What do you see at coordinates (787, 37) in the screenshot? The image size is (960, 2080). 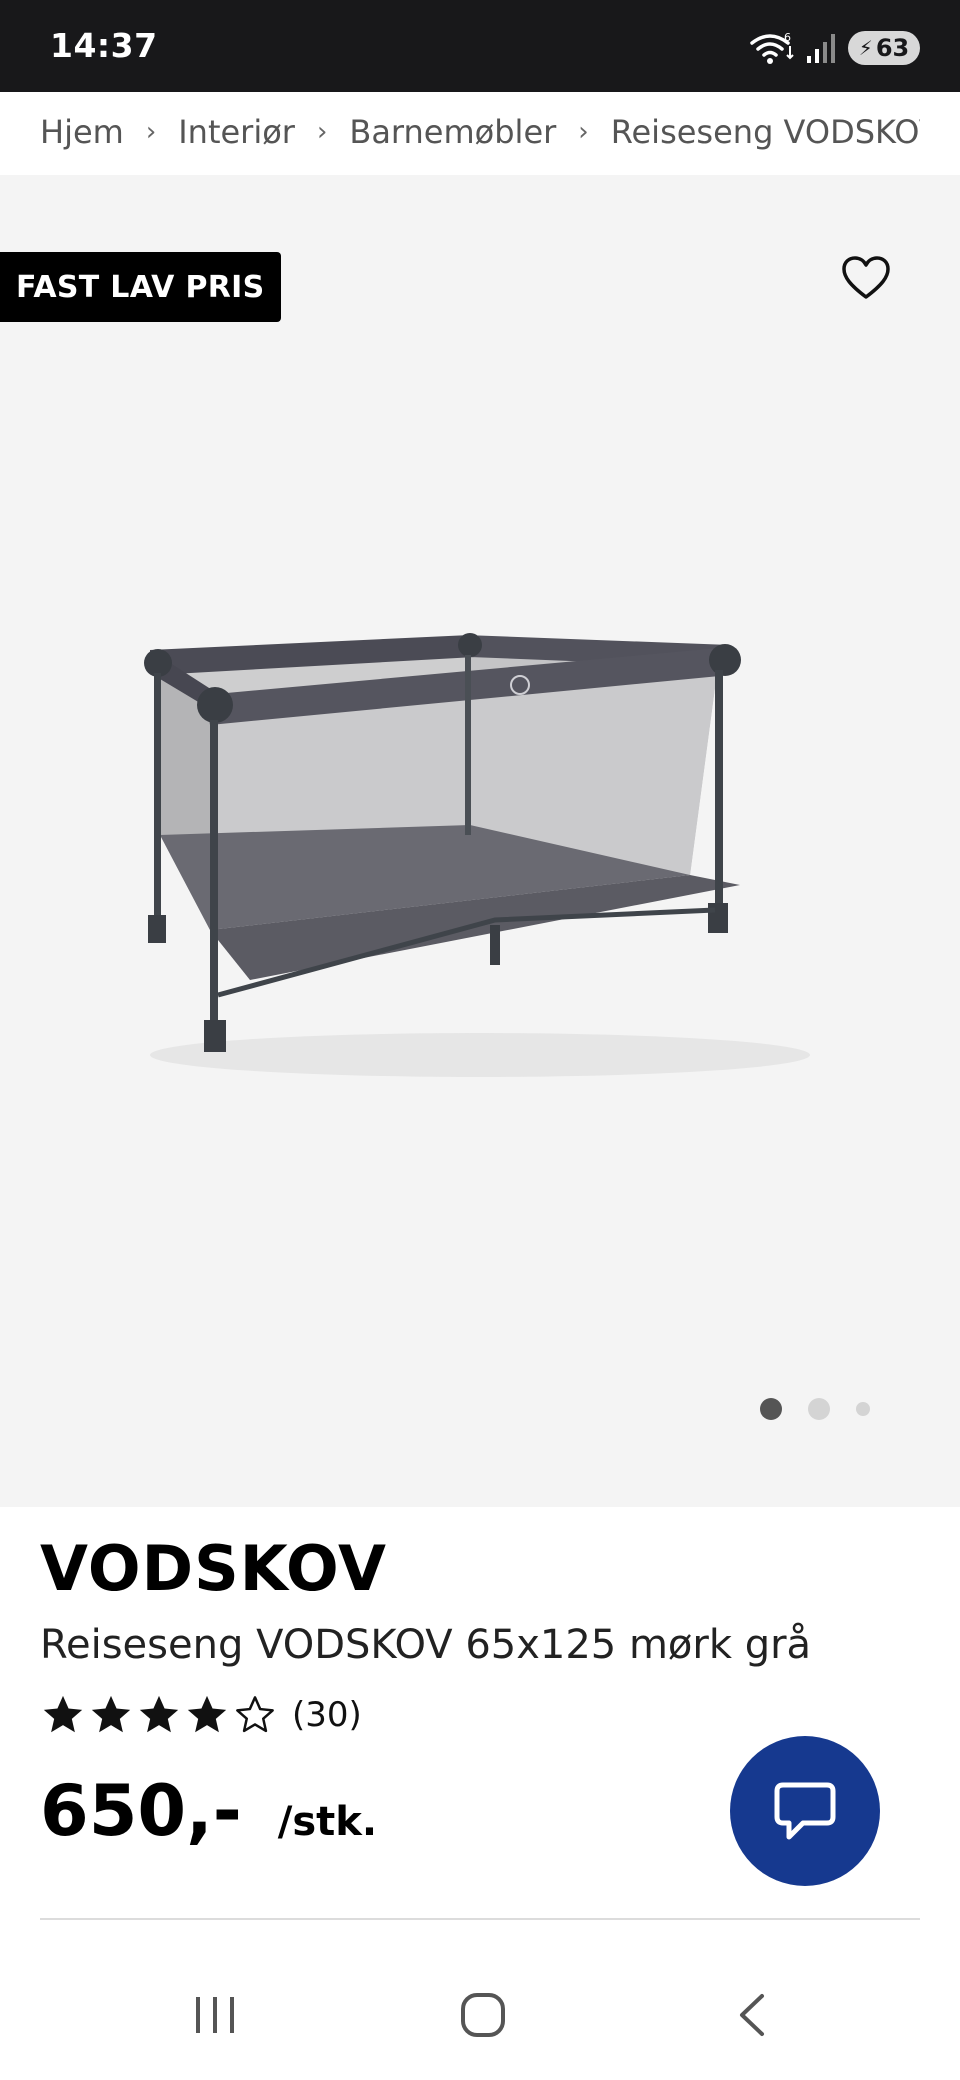 I see `svg-text: 6` at bounding box center [787, 37].